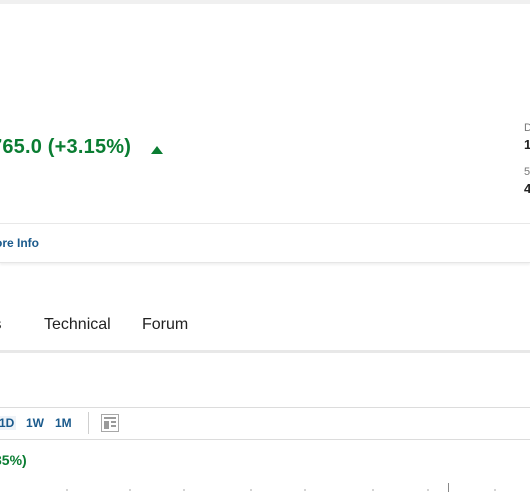 This screenshot has width=530, height=492. Describe the element at coordinates (527, 128) in the screenshot. I see `stat-label: D` at that location.